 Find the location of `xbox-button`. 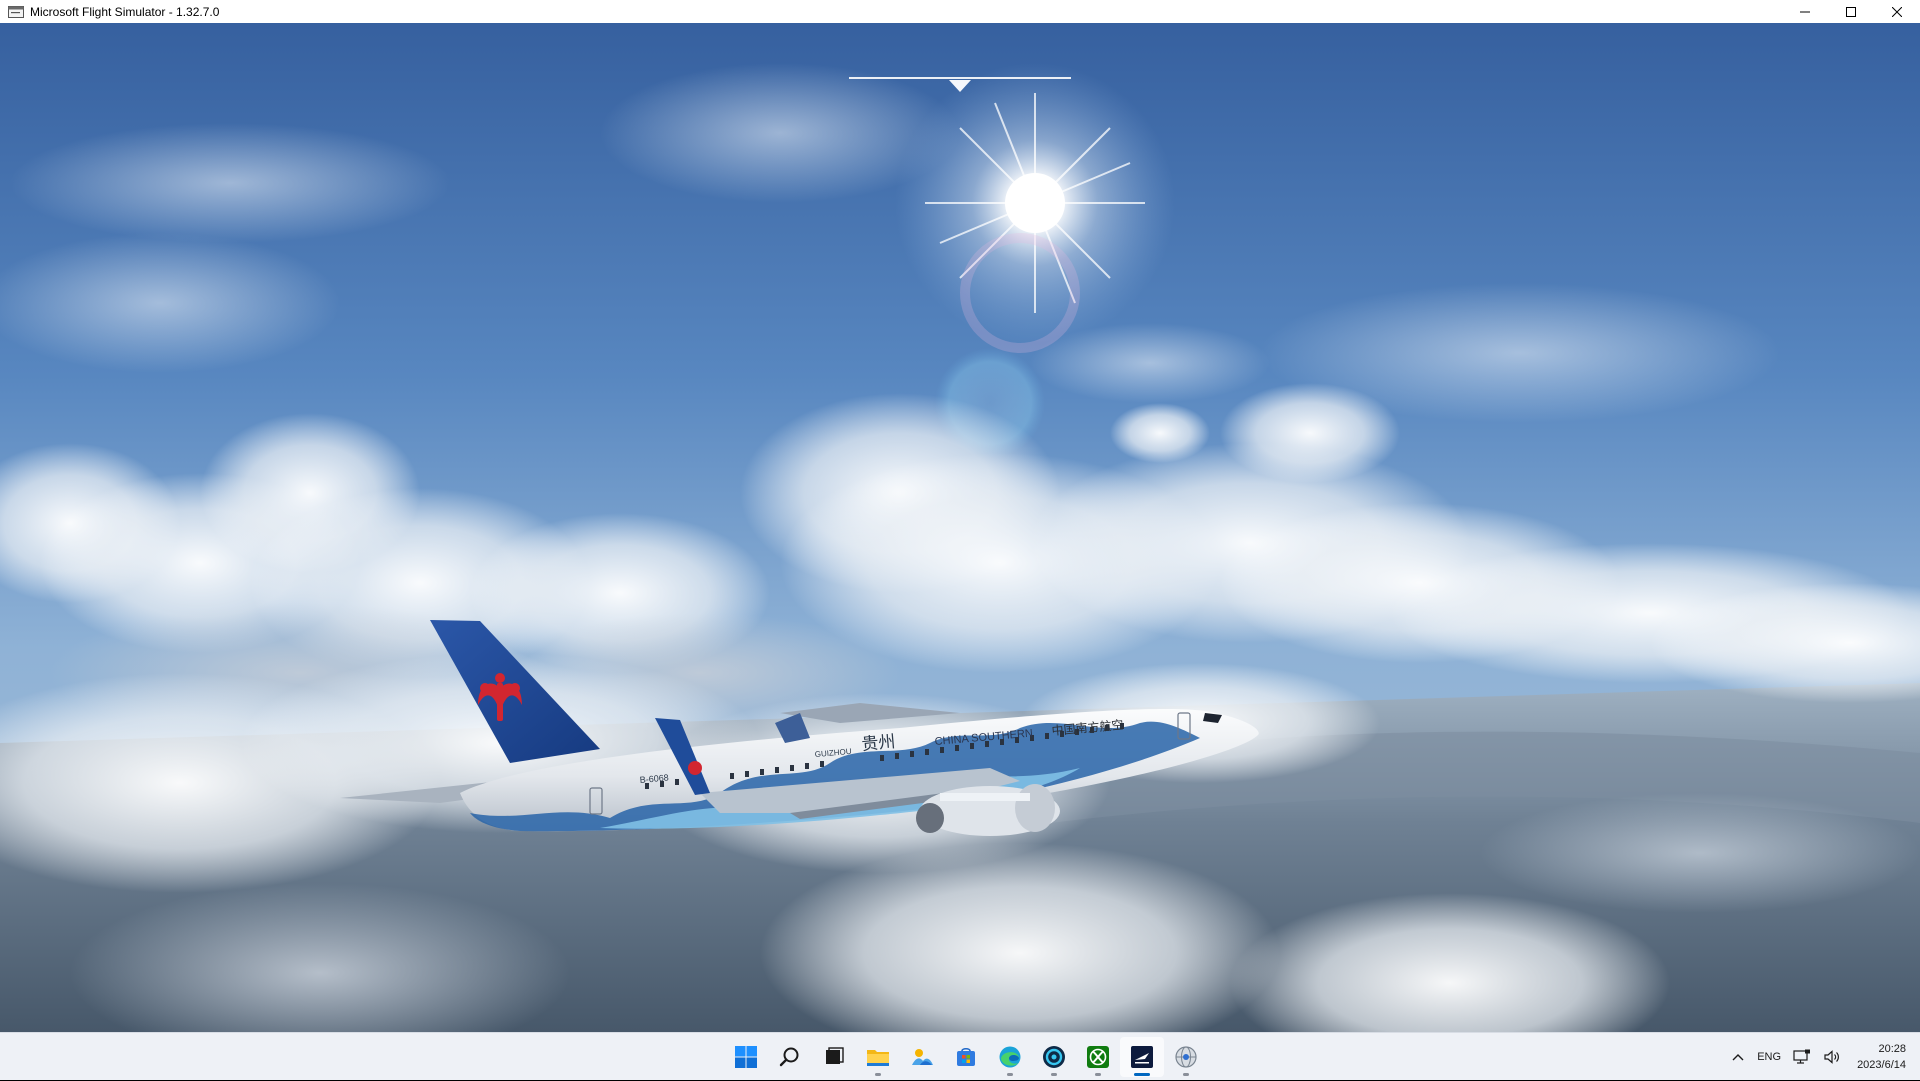

xbox-button is located at coordinates (1098, 1057).